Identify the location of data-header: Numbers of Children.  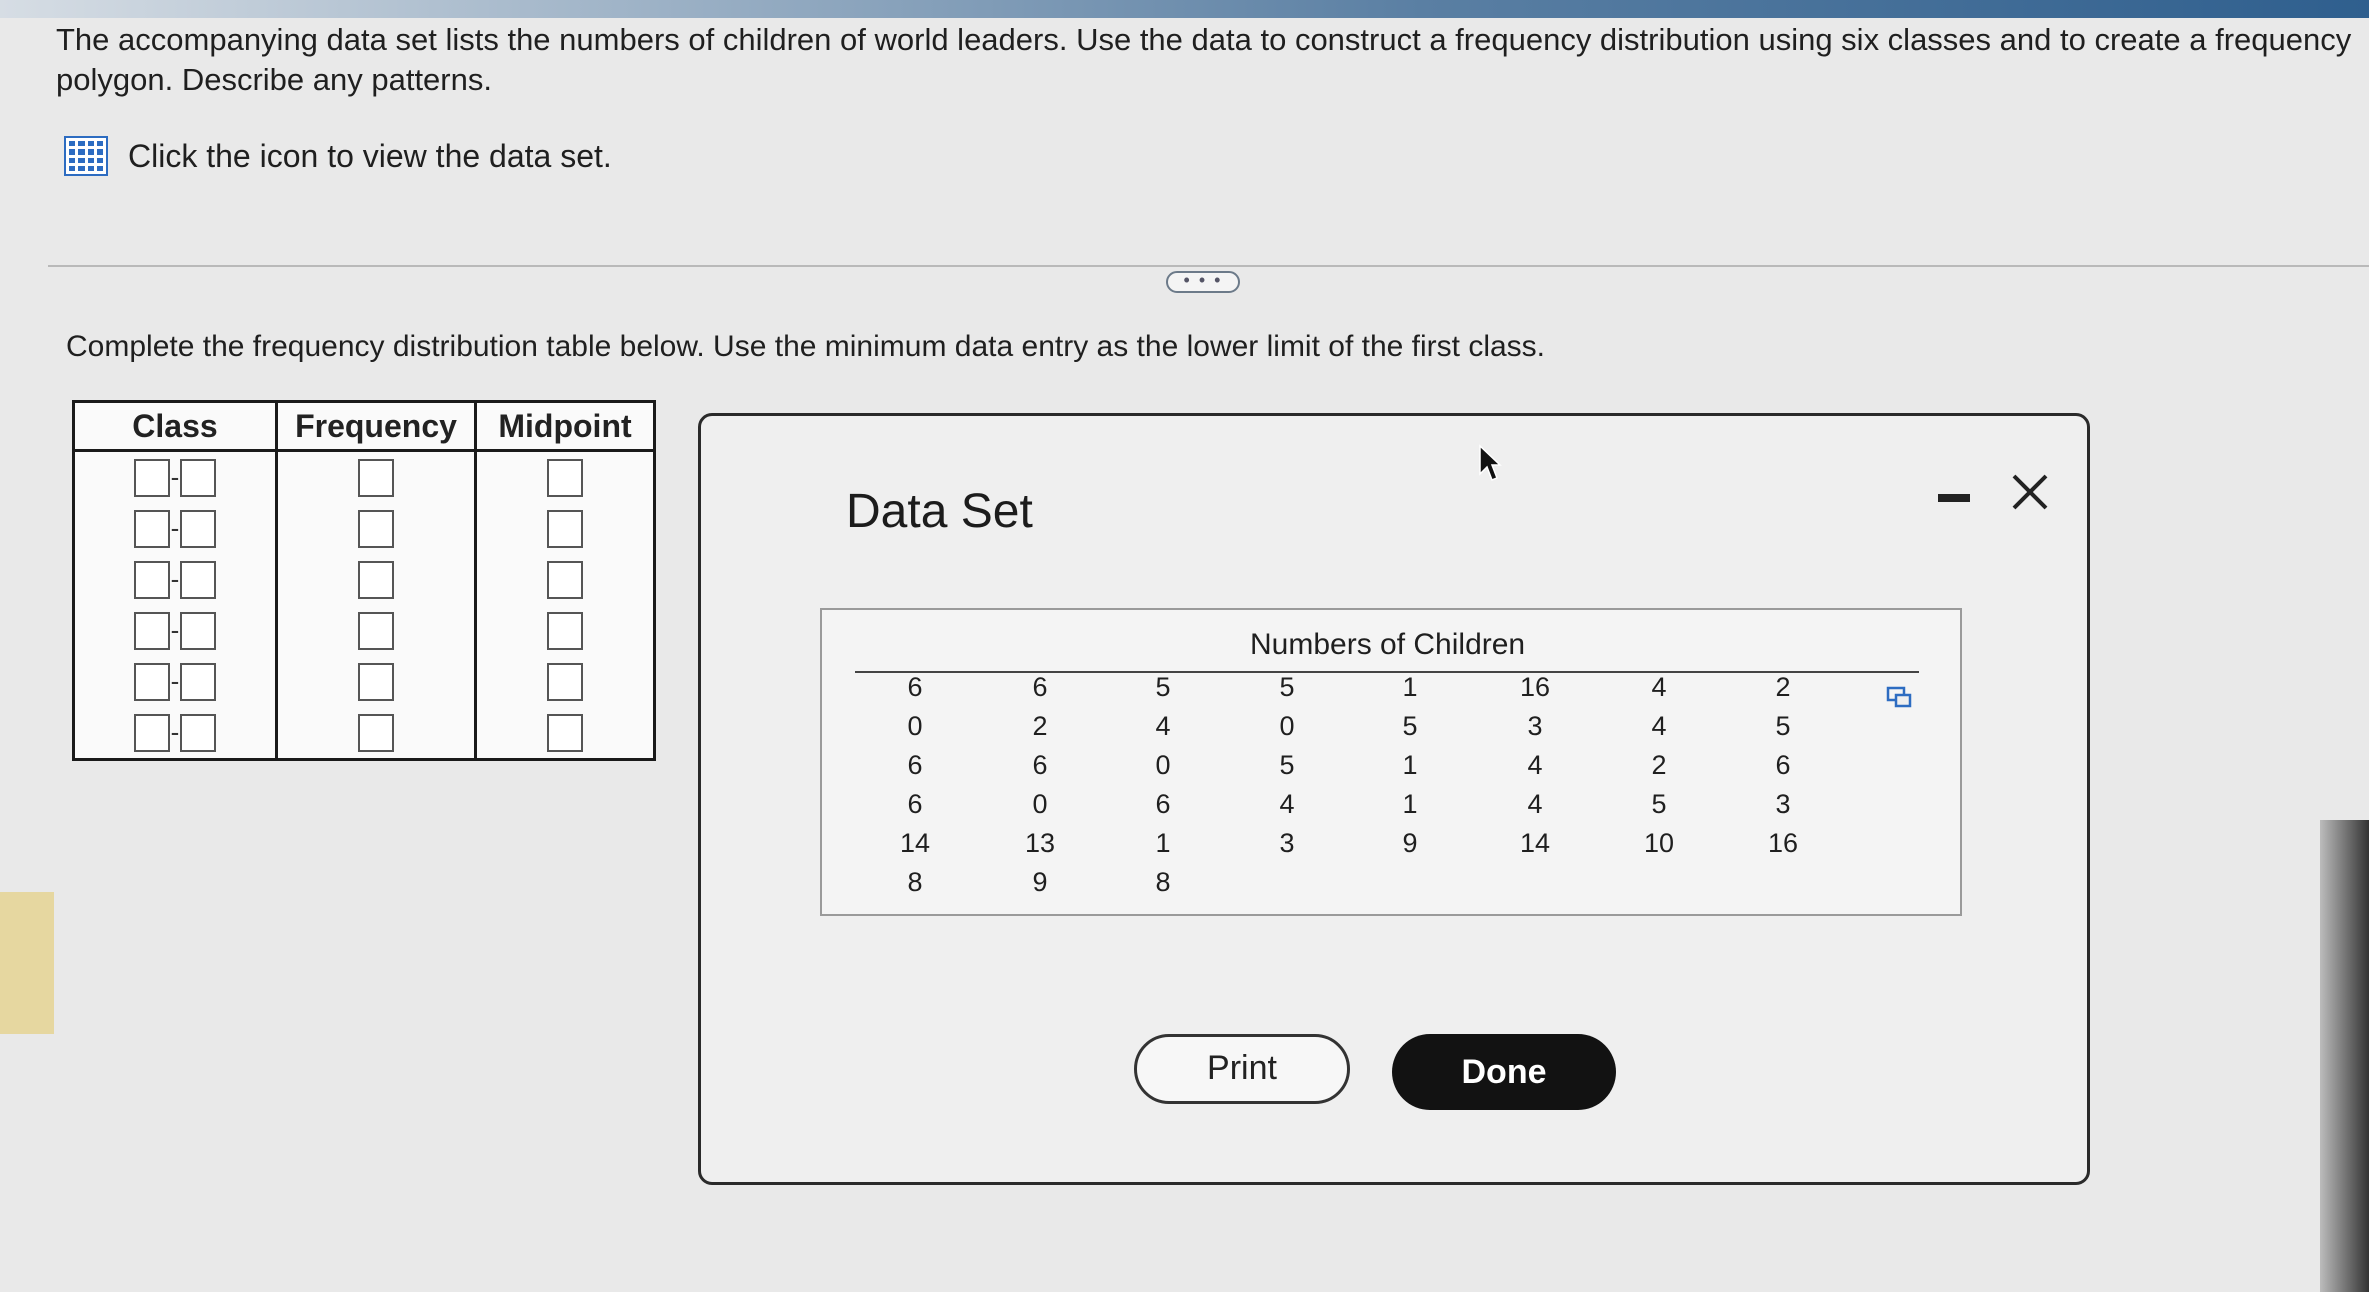
(1388, 644).